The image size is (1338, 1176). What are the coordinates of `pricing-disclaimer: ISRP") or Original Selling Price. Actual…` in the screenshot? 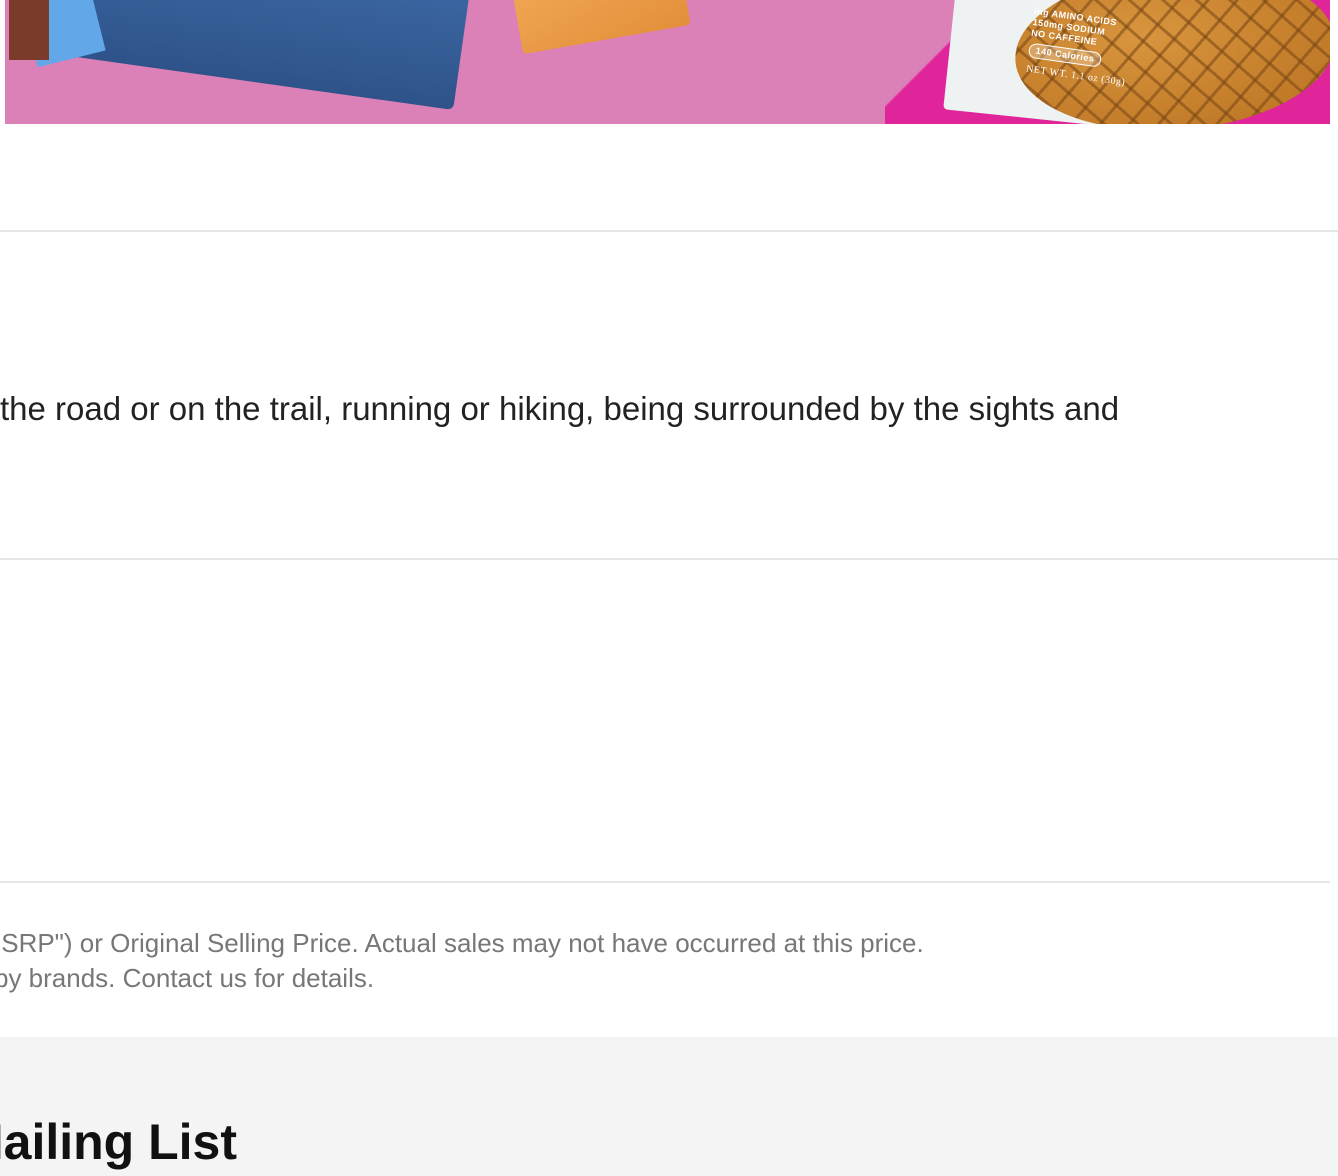 It's located at (547, 961).